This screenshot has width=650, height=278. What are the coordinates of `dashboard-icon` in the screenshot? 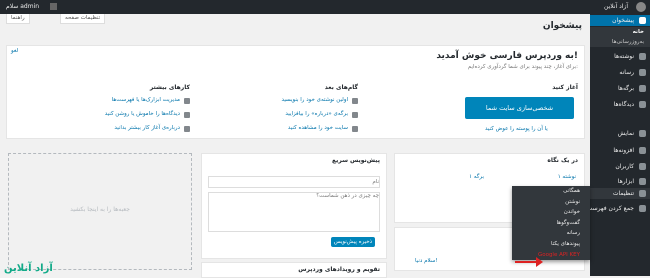 It's located at (642, 20).